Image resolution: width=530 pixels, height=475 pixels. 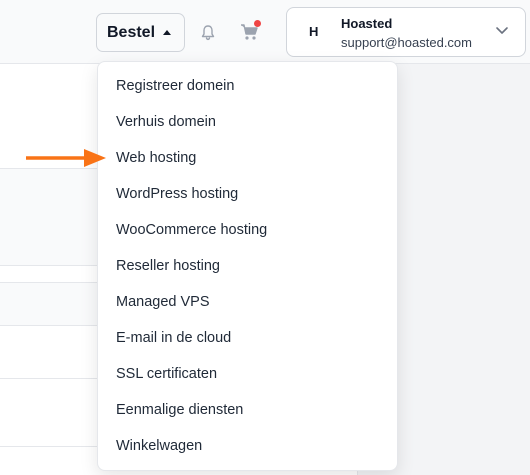 I want to click on menu-item-reseller-hosting: Reseller hosting, so click(x=247, y=266).